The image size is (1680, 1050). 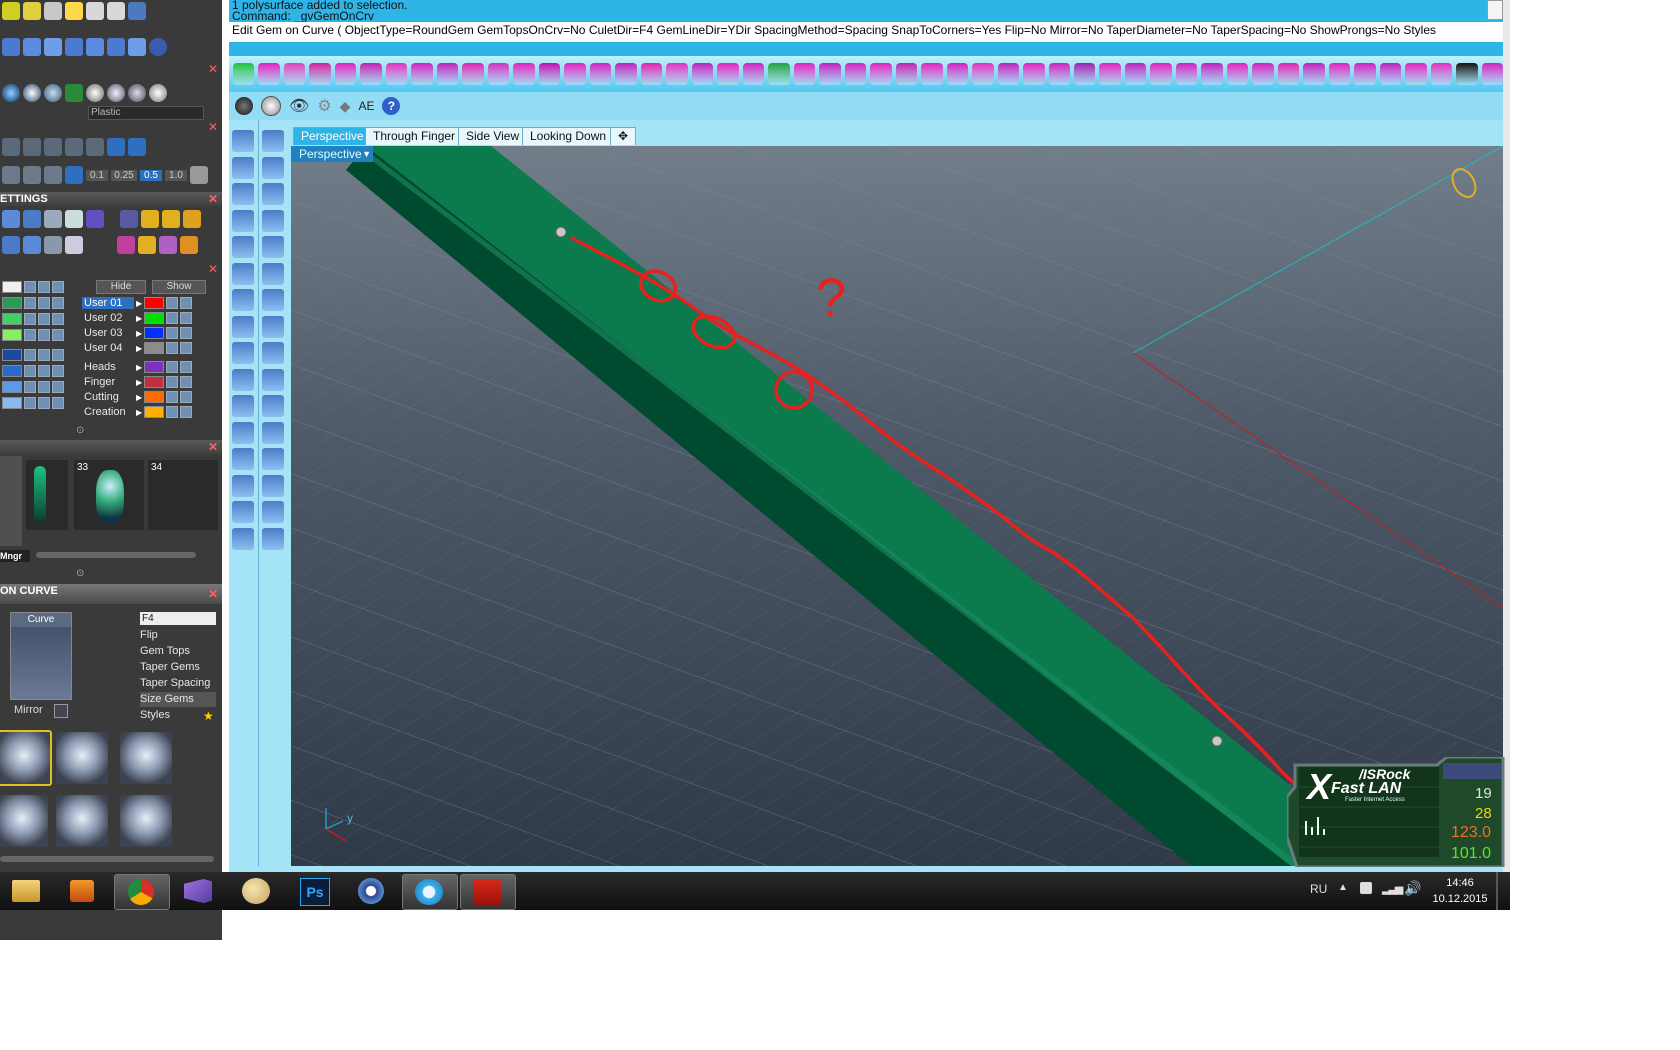 What do you see at coordinates (561, 232) in the screenshot?
I see `curve-start-point` at bounding box center [561, 232].